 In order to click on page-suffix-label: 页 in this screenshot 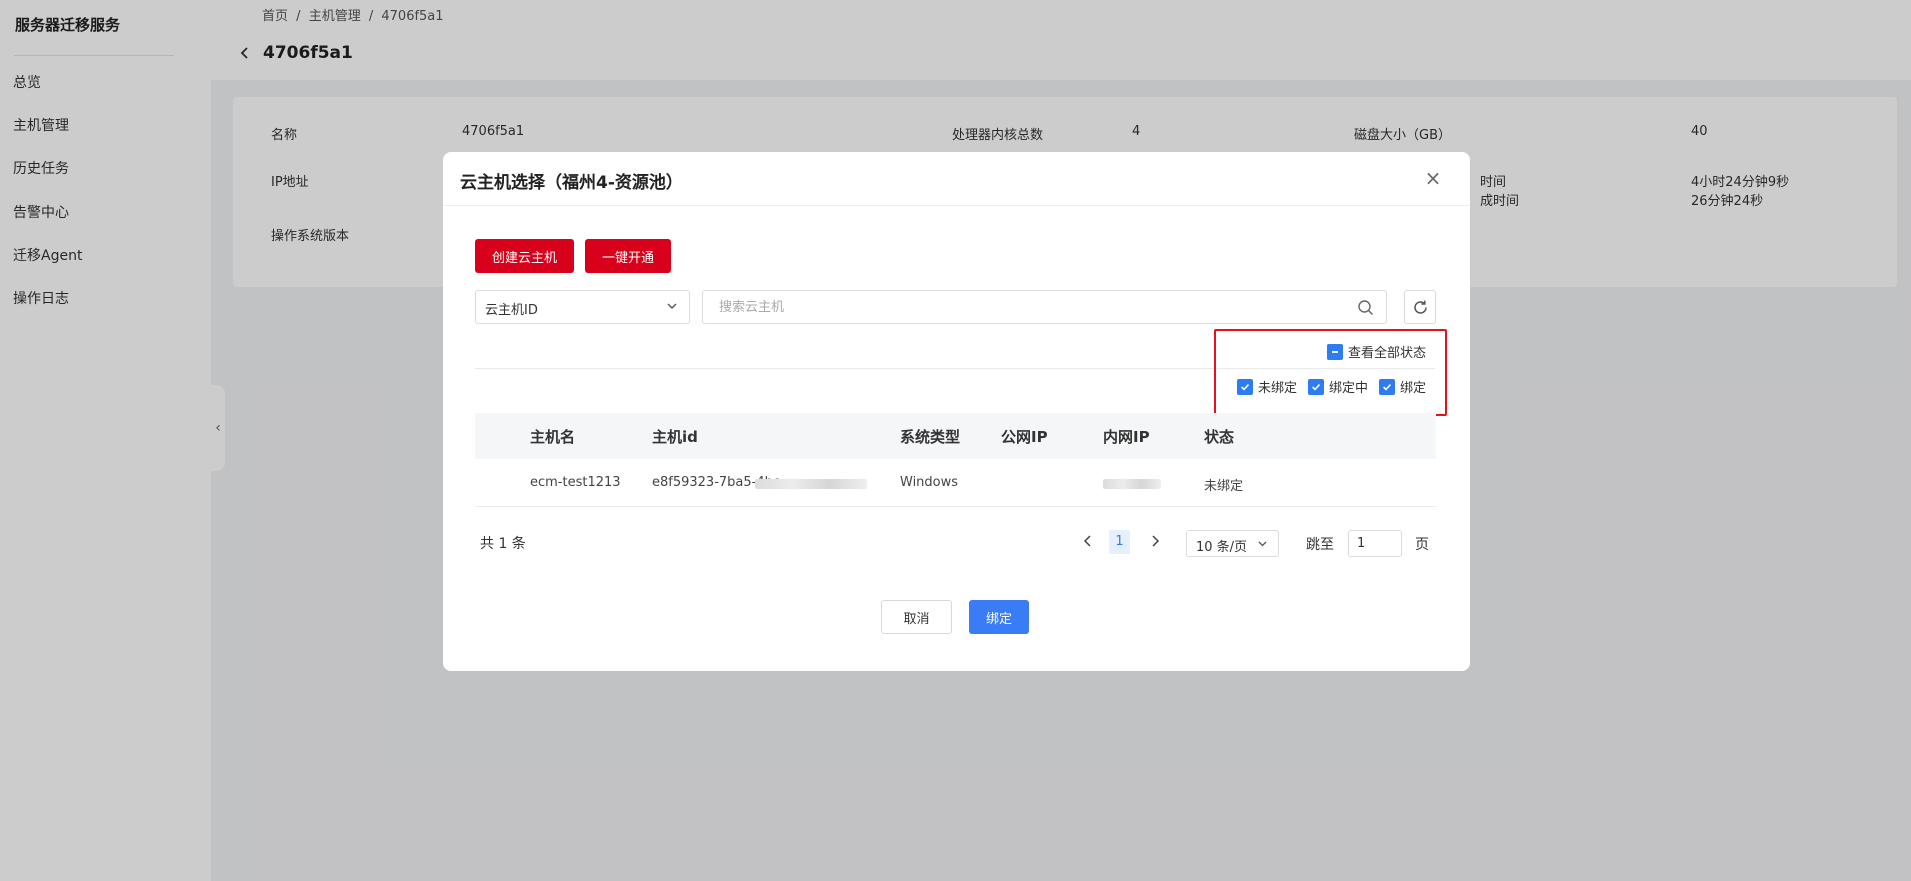, I will do `click(1422, 545)`.